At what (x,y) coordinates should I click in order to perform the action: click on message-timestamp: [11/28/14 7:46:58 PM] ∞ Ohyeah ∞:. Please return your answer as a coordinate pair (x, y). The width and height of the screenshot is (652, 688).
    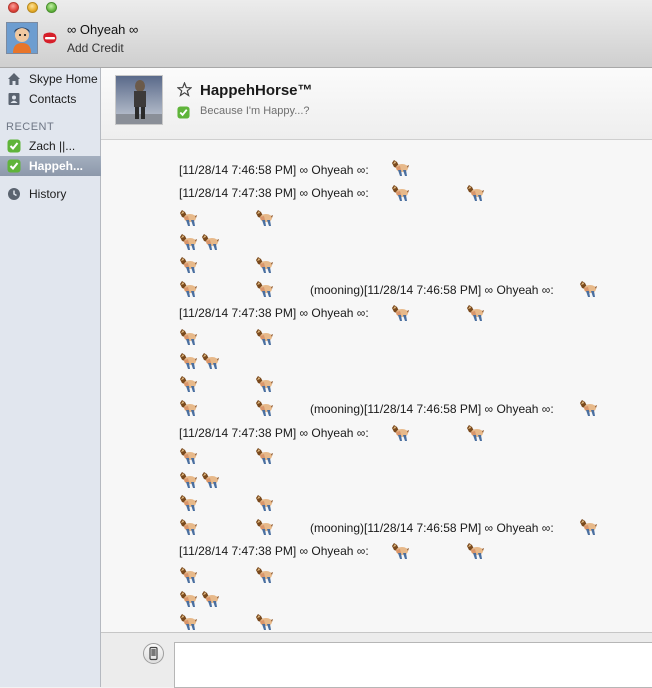
    Looking at the image, I should click on (274, 170).